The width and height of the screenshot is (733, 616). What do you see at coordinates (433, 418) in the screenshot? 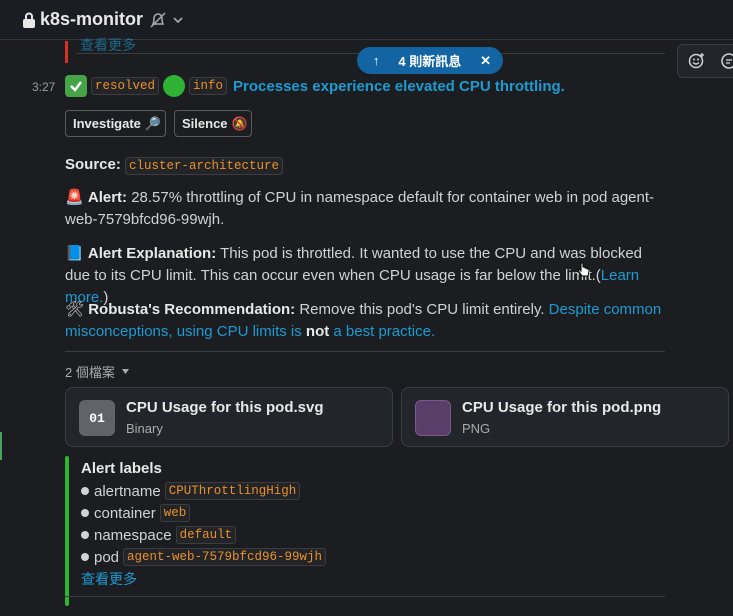
I see `image-thumbnail-icon` at bounding box center [433, 418].